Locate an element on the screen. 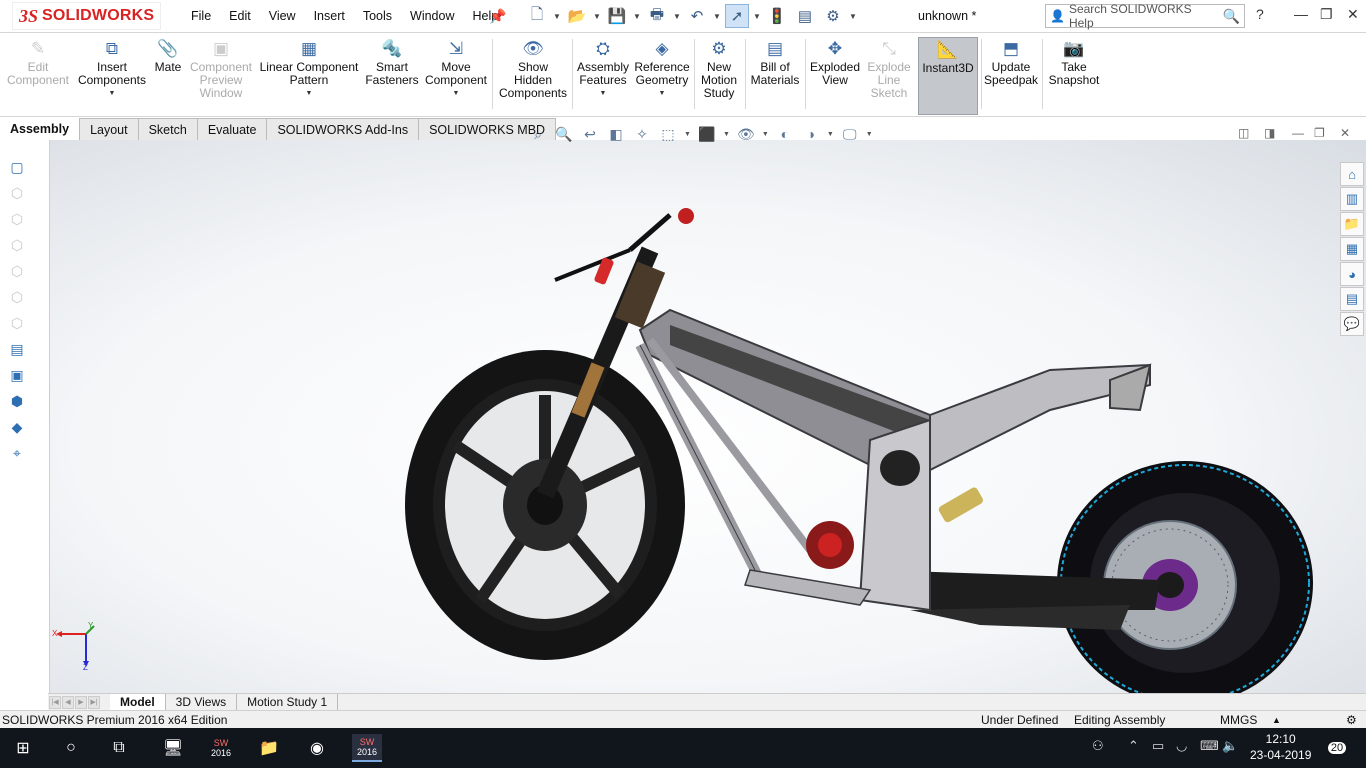 The width and height of the screenshot is (1366, 768). menu-insert: Insert is located at coordinates (329, 16).